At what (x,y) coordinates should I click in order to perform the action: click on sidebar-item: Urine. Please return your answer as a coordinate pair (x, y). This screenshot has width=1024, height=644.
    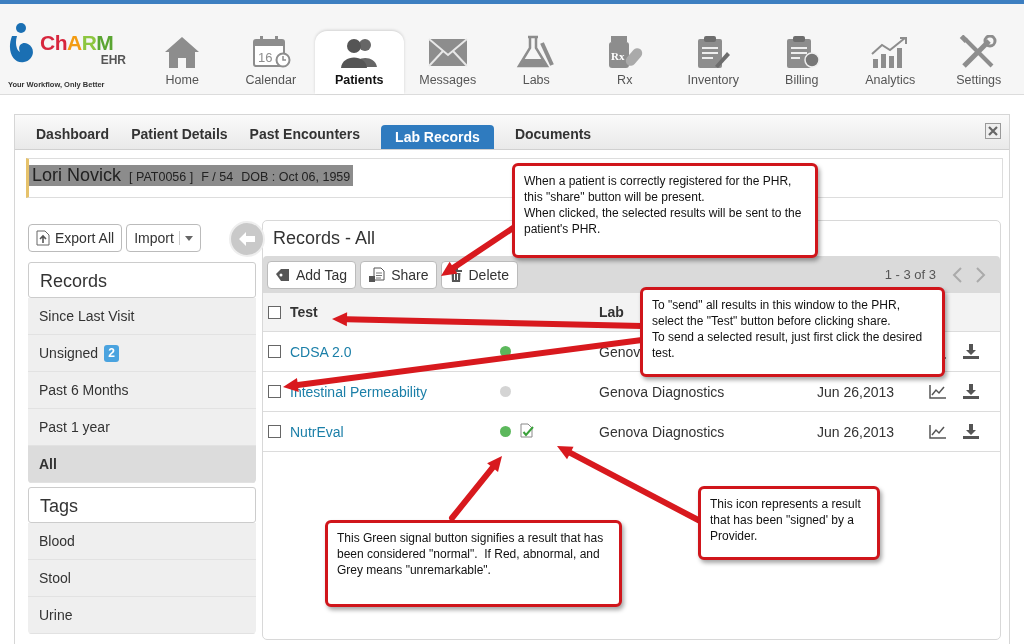
    Looking at the image, I should click on (142, 615).